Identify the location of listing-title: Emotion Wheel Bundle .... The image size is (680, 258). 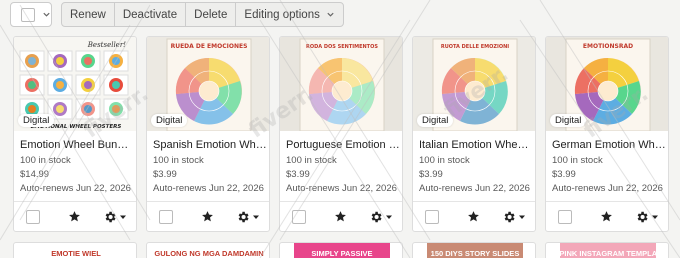
(77, 145).